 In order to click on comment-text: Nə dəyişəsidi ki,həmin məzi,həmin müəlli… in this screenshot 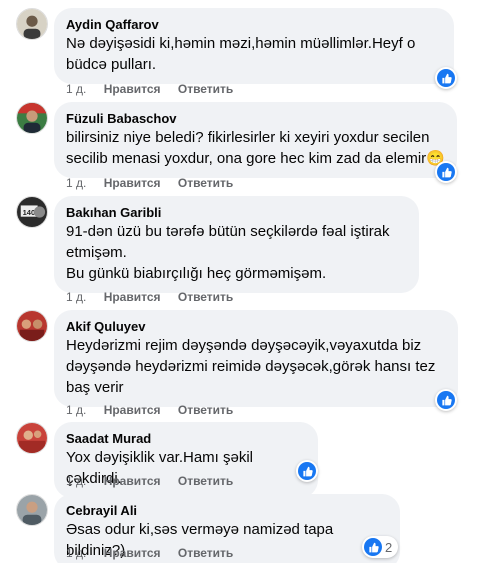, I will do `click(241, 54)`.